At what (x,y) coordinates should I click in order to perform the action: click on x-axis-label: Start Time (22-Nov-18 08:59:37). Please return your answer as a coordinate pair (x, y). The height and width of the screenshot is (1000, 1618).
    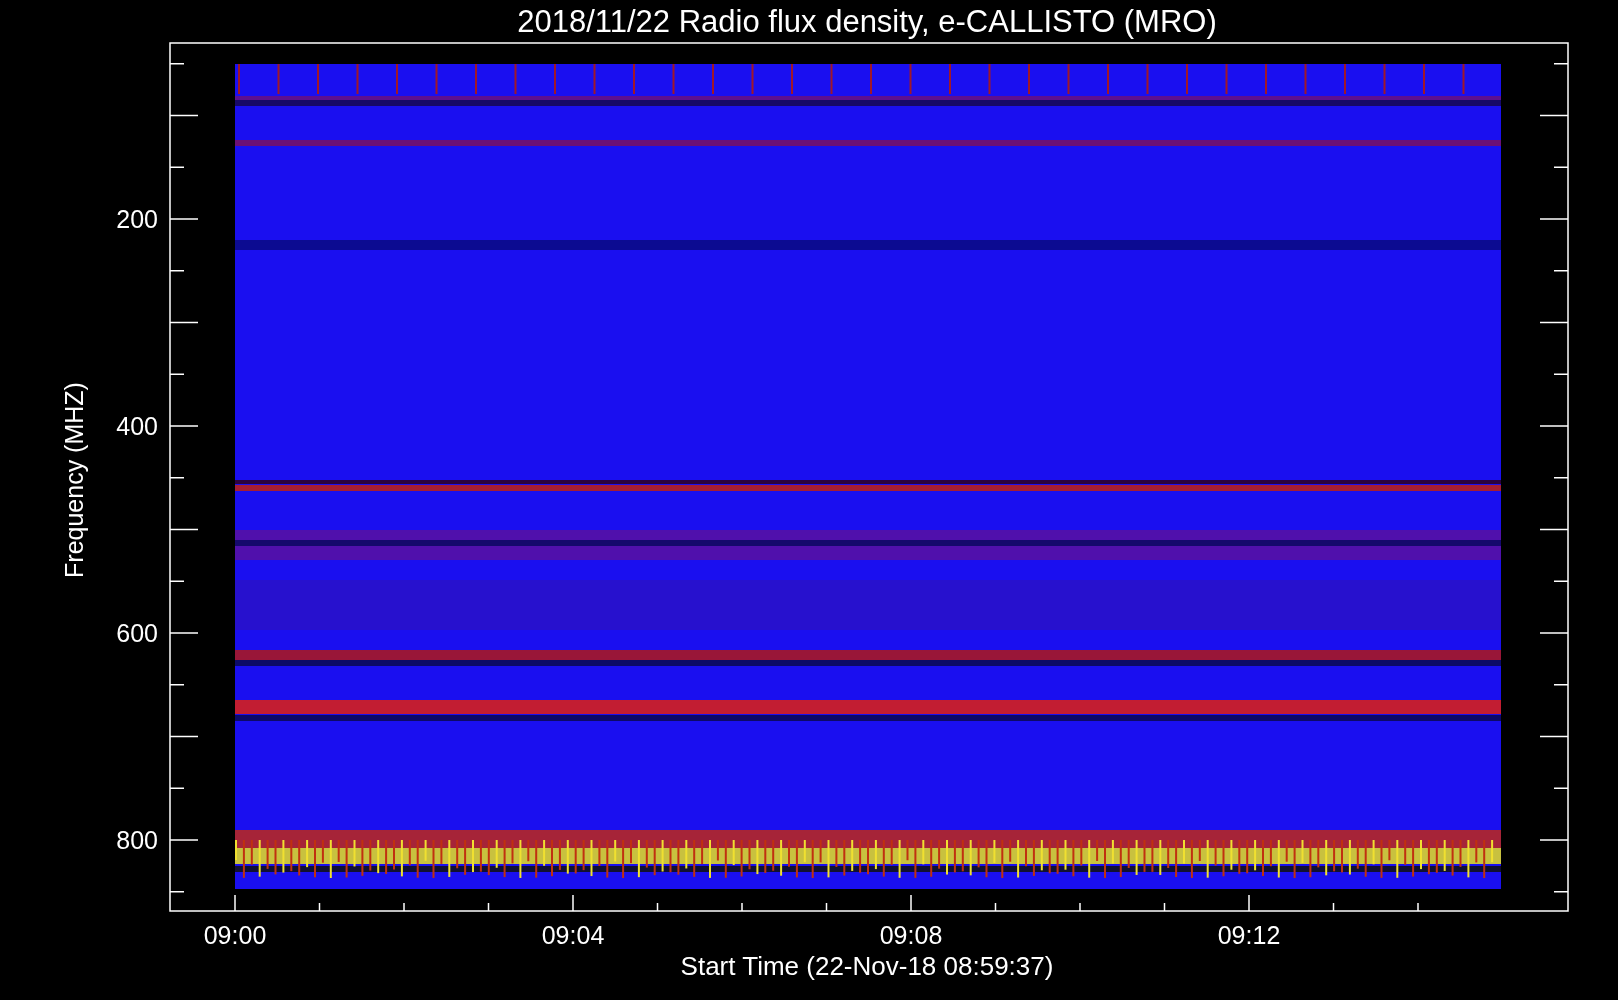
    Looking at the image, I should click on (867, 966).